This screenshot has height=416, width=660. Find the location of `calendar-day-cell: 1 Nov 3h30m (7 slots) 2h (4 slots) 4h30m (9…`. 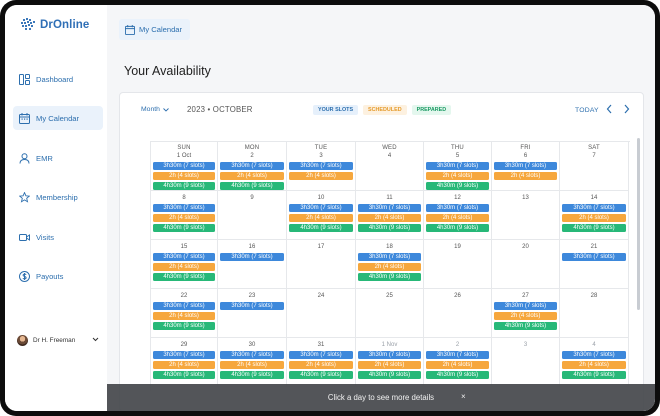

calendar-day-cell: 1 Nov 3h30m (7 slots) 2h (4 slots) 4h30m (9… is located at coordinates (390, 362).